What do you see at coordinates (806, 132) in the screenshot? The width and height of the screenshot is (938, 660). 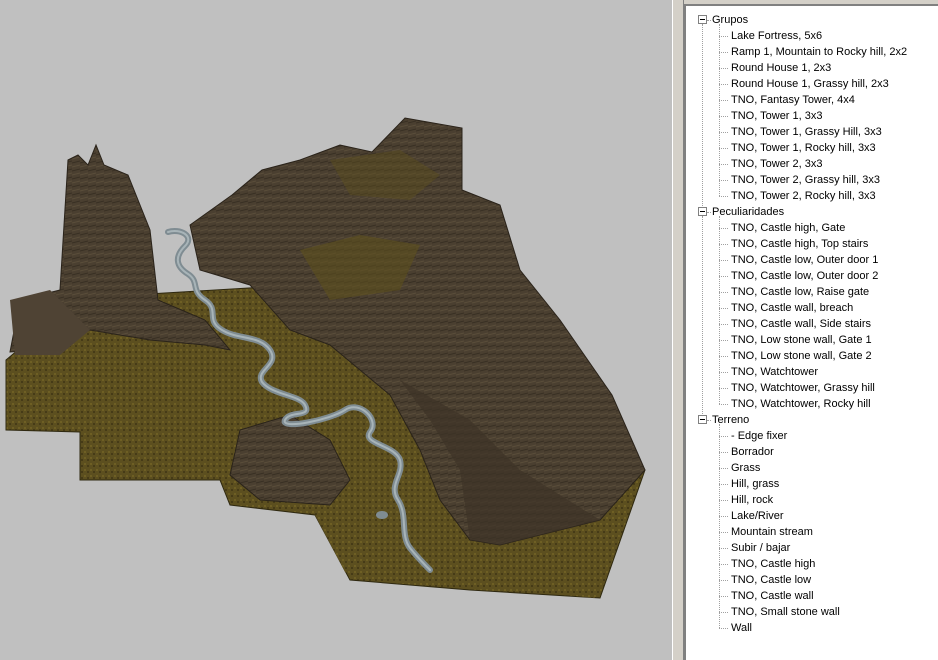 I see `tree-item: TNO, Tower 1, Grassy Hill, 3x3` at bounding box center [806, 132].